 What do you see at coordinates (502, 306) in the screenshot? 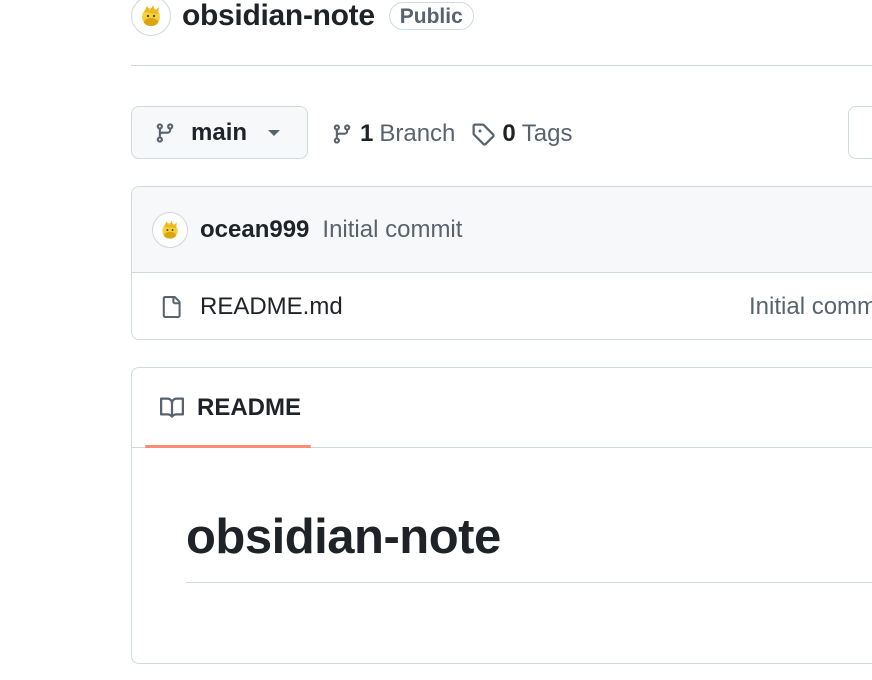
I see `file-row: README.md Initial comm` at bounding box center [502, 306].